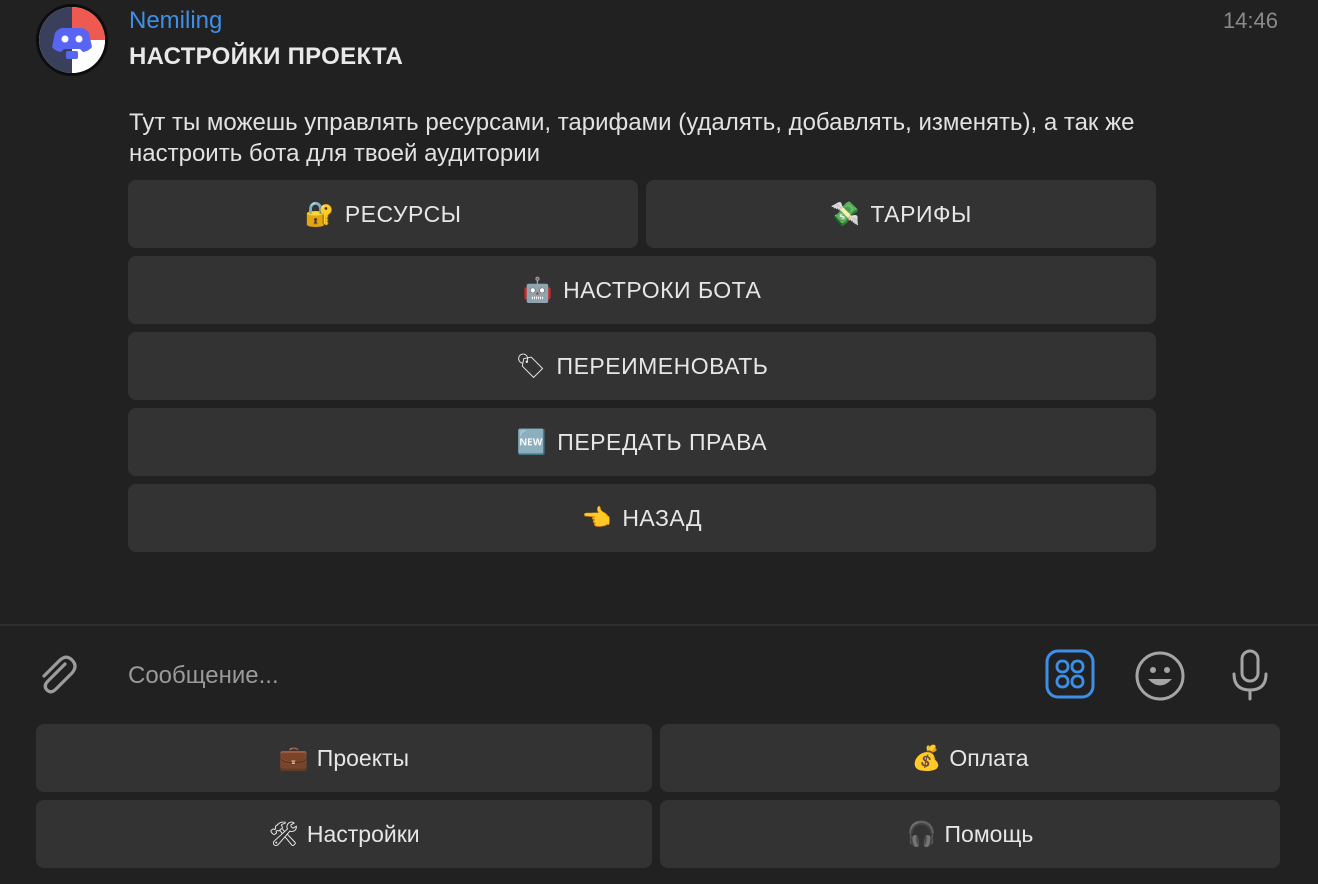 The image size is (1318, 884). What do you see at coordinates (293, 758) in the screenshot?
I see `briefcase-icon: 💼` at bounding box center [293, 758].